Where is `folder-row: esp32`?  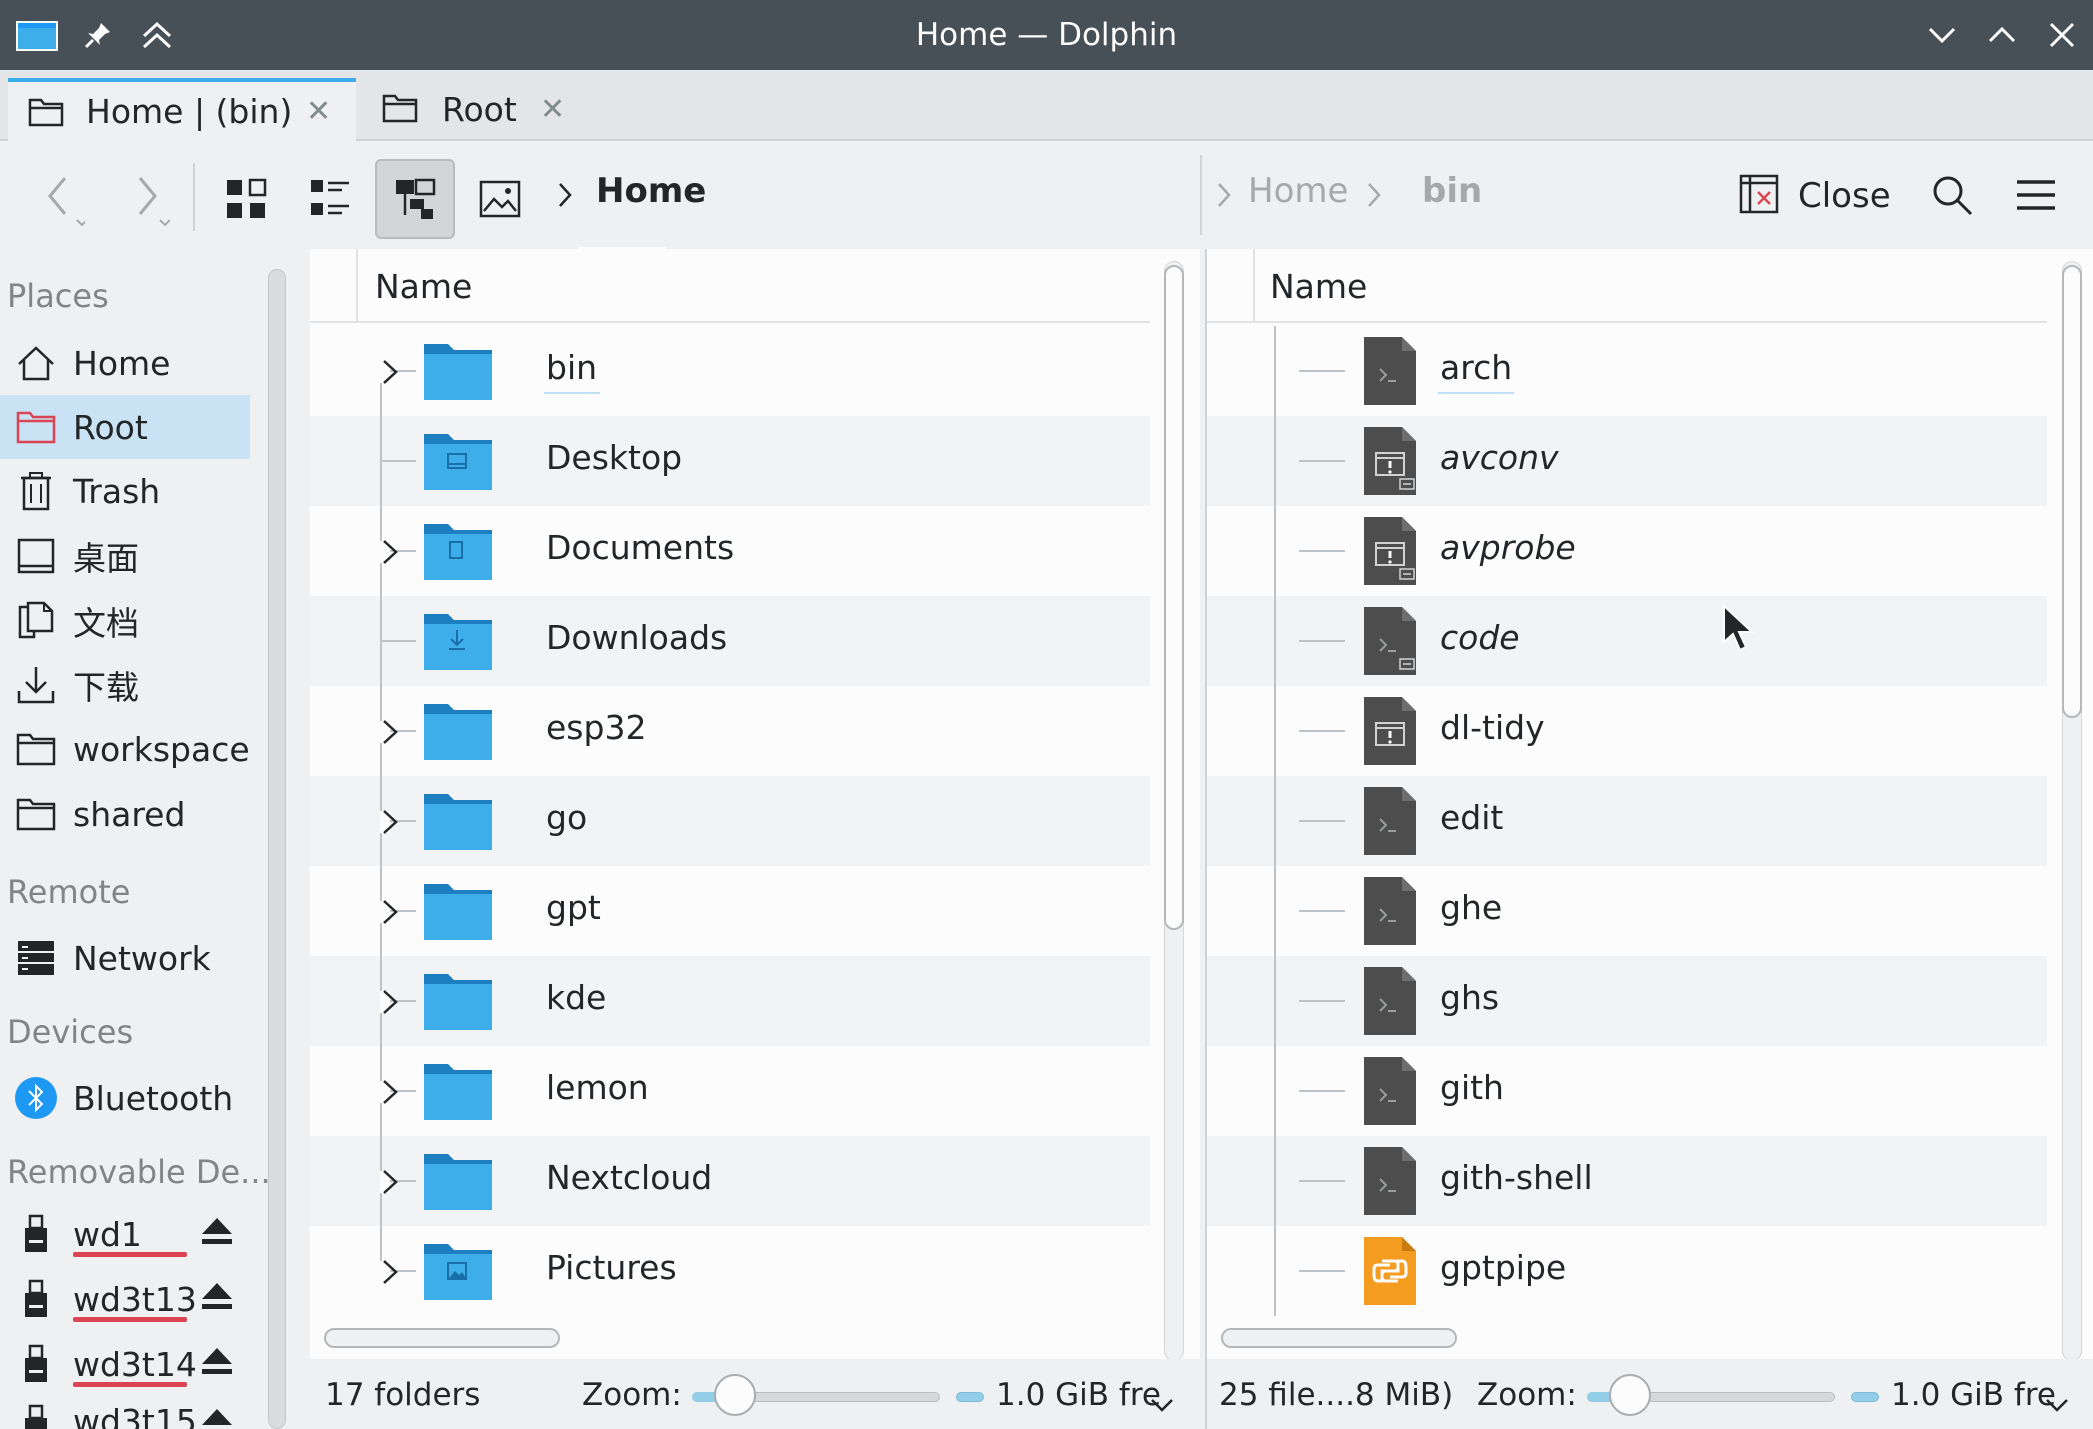 folder-row: esp32 is located at coordinates (730, 731).